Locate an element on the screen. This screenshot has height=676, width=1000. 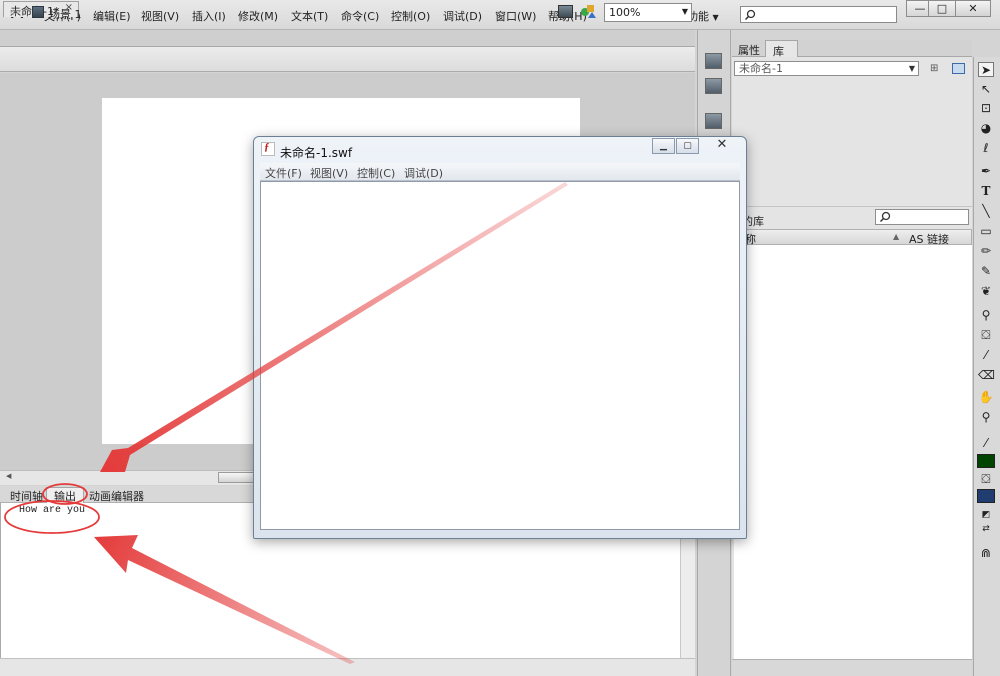
selection-tool-icon: ➤ is located at coordinates (986, 69).